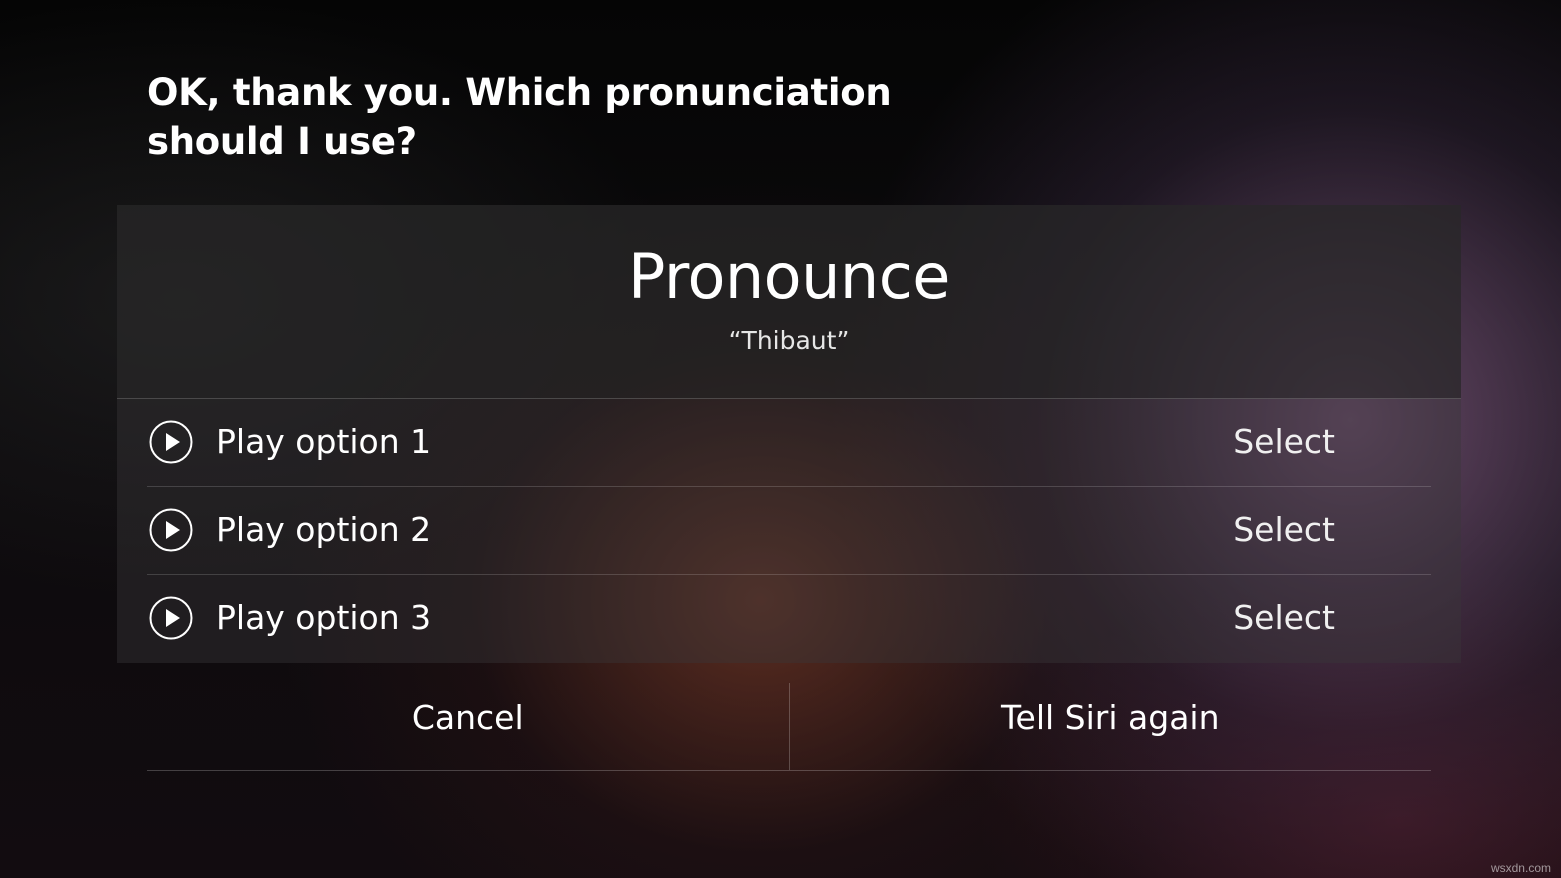  I want to click on select-button-3: Select, so click(1284, 618).